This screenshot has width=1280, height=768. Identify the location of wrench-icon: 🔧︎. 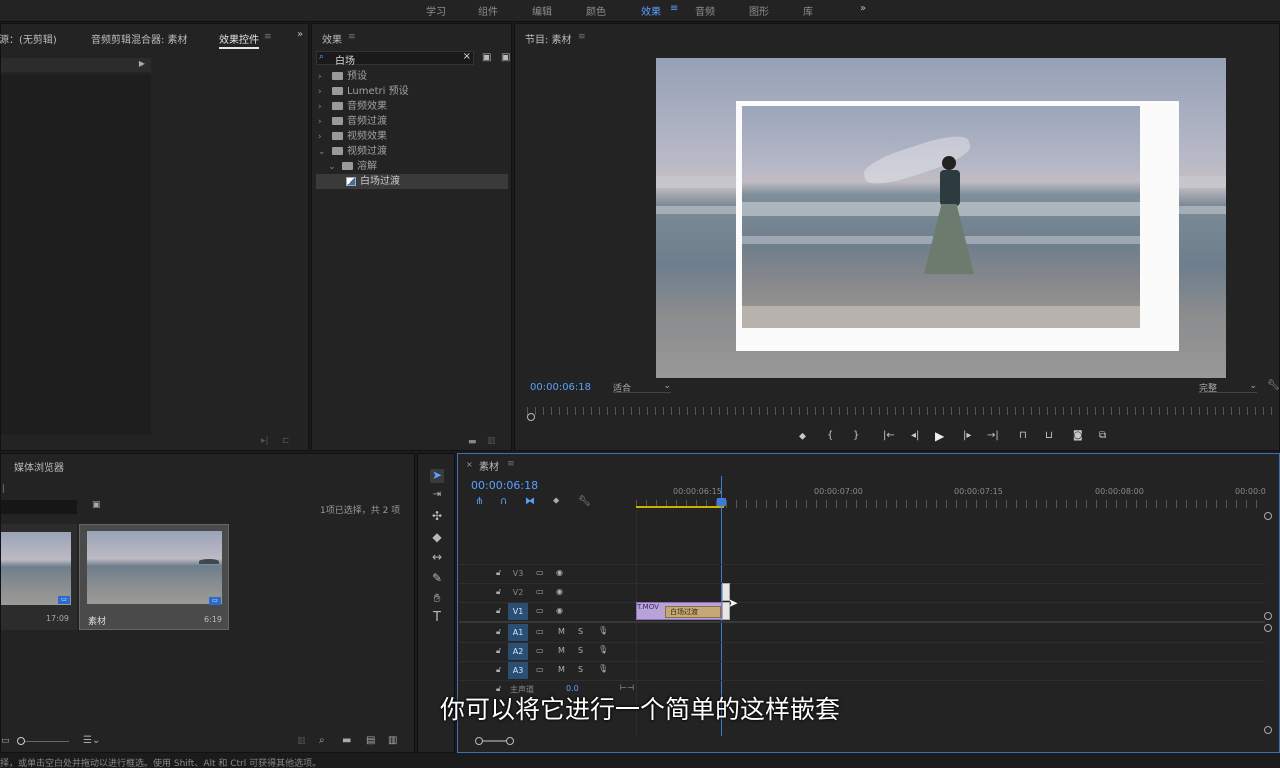
(1273, 385).